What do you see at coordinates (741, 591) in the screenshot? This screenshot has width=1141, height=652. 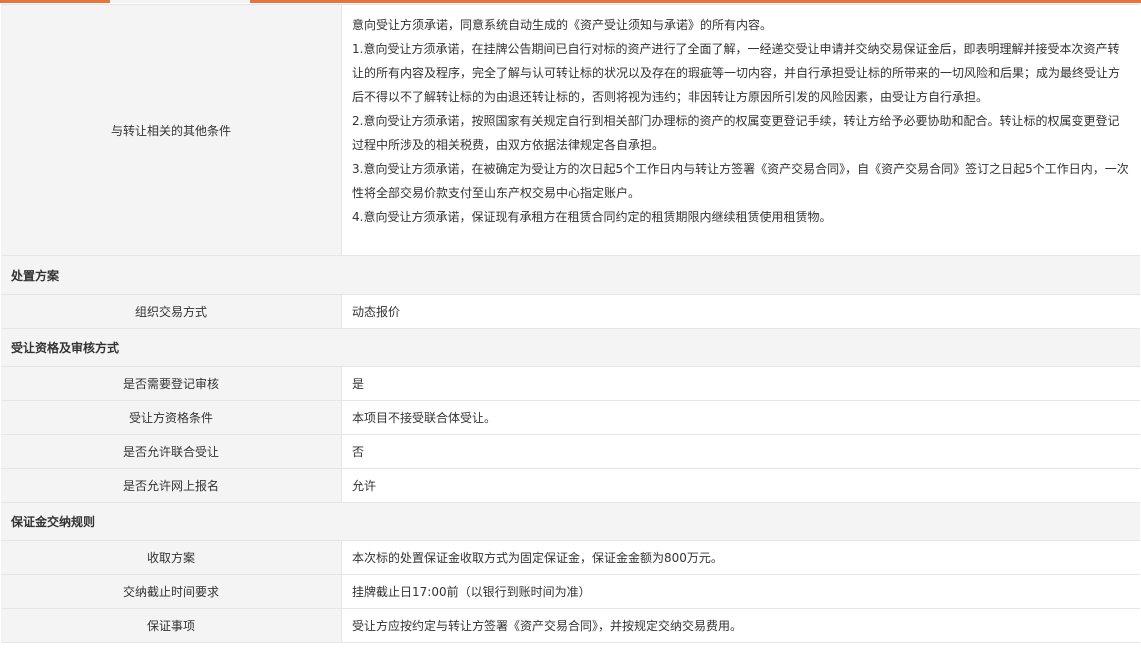 I see `row-value: 挂牌截止日17:00前（以银行到账时间为准）` at bounding box center [741, 591].